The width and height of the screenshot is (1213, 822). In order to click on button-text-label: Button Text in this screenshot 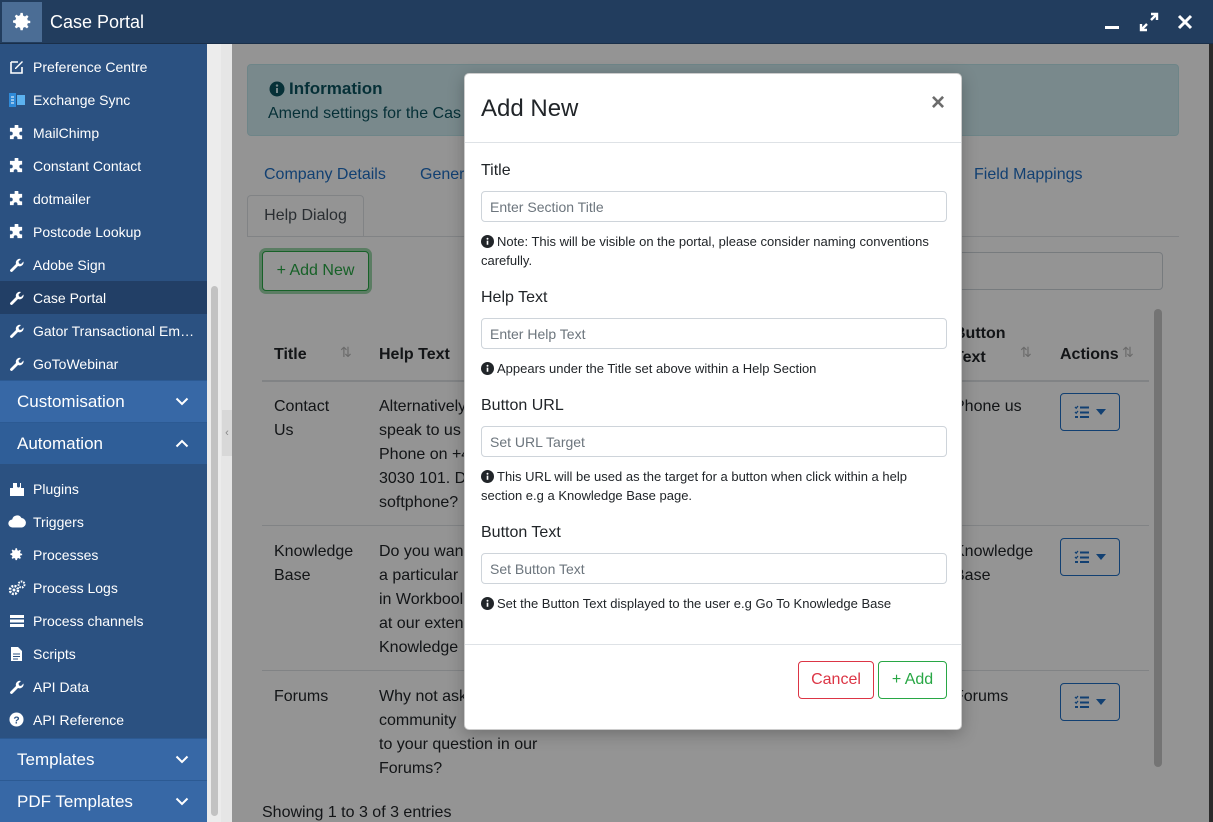, I will do `click(521, 532)`.